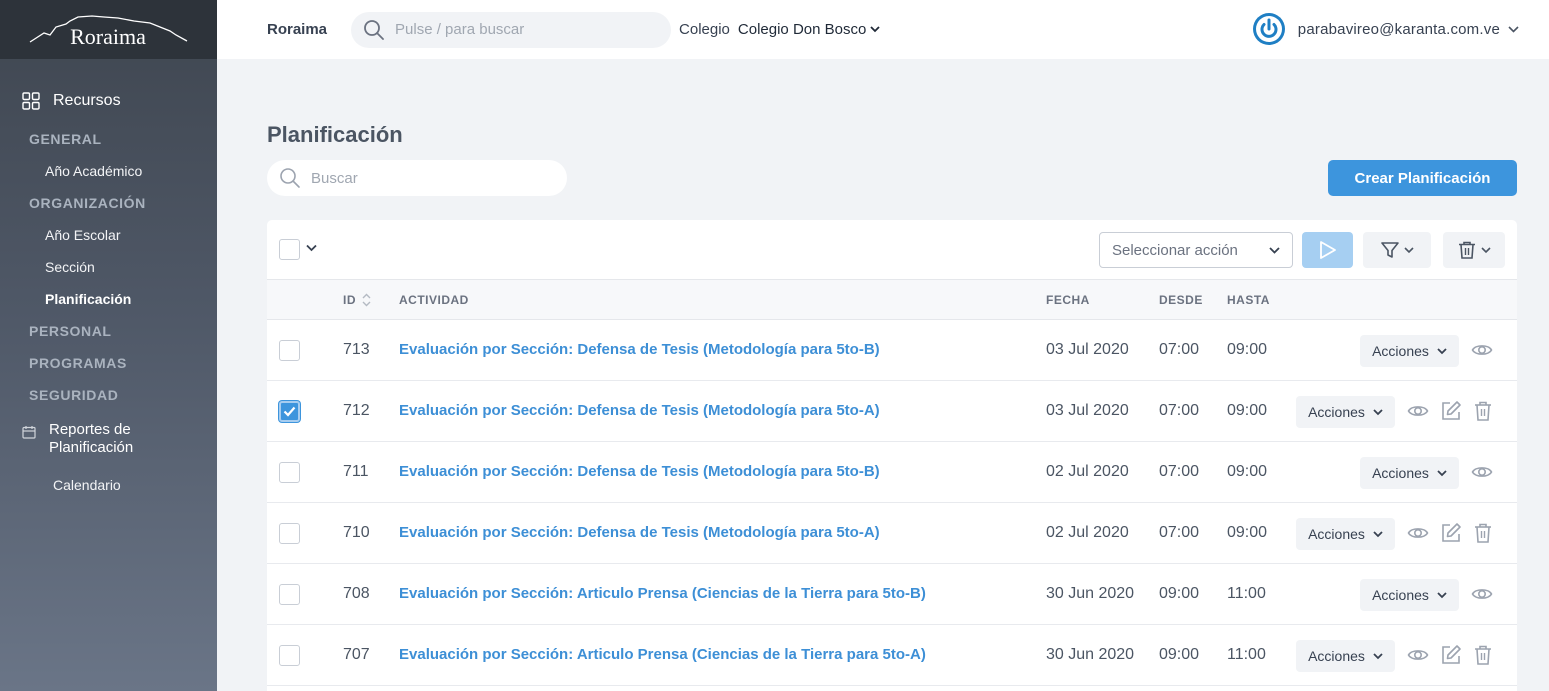 Image resolution: width=1549 pixels, height=691 pixels. Describe the element at coordinates (431, 178) in the screenshot. I see `search-input` at that location.